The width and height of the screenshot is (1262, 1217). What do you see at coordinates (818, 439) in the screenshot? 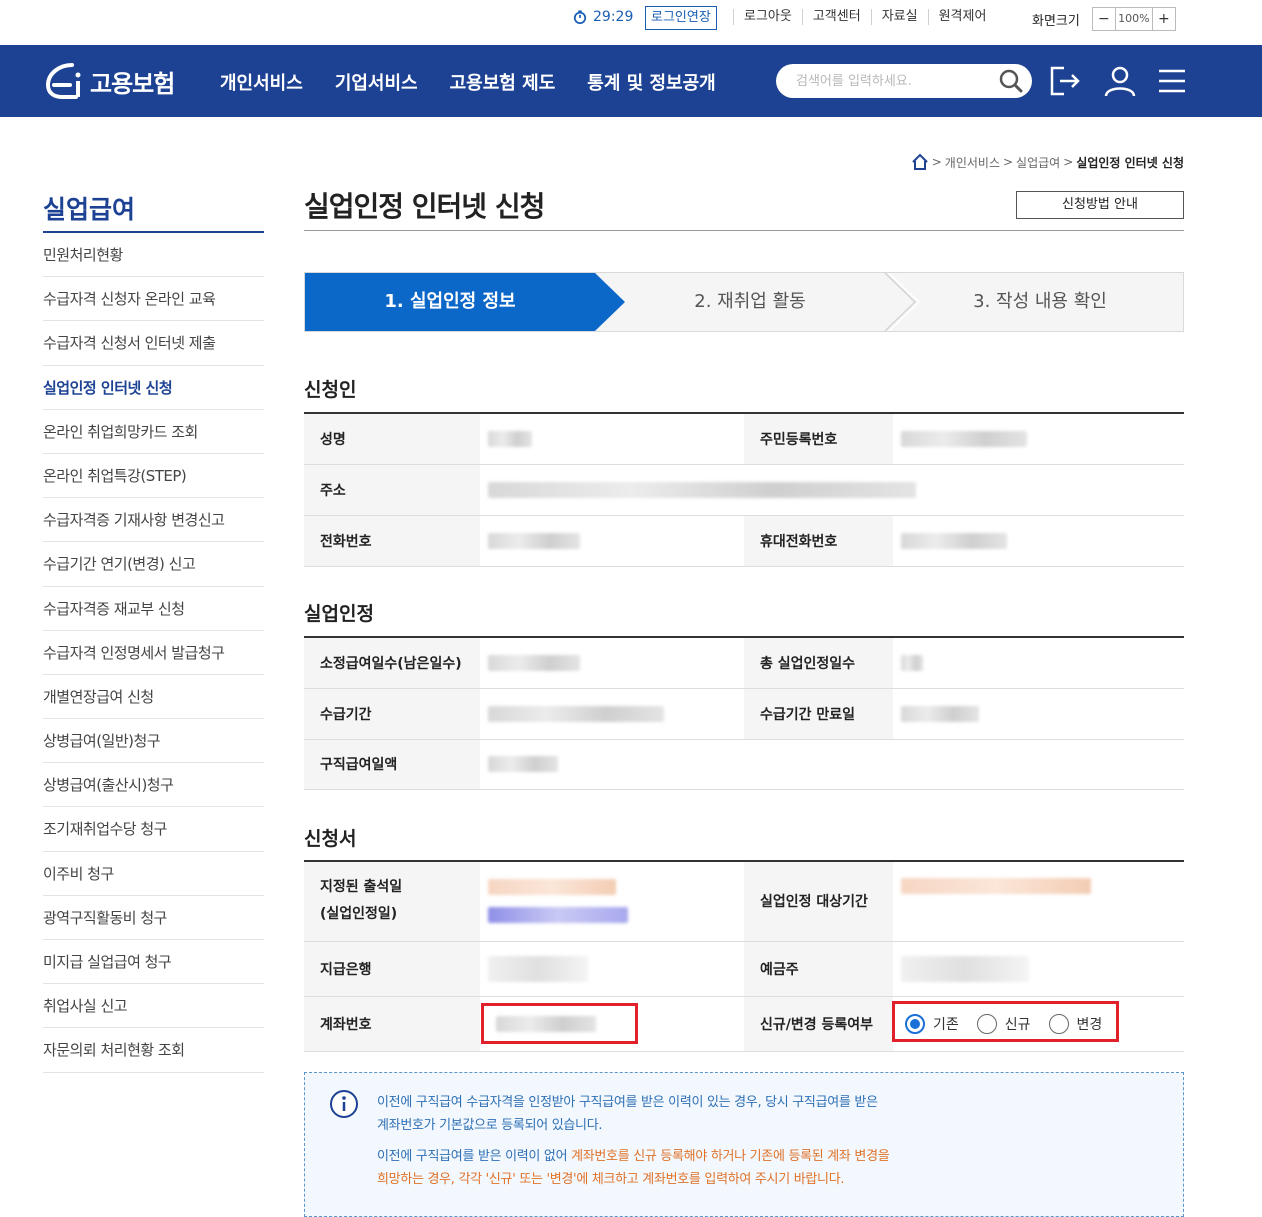
I see `rrn-label: 주민등록번호` at bounding box center [818, 439].